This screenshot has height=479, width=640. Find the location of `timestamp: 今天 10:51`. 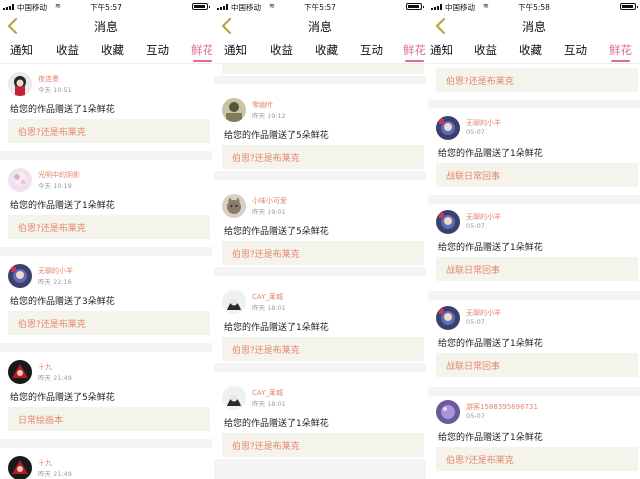

timestamp: 今天 10:51 is located at coordinates (55, 90).